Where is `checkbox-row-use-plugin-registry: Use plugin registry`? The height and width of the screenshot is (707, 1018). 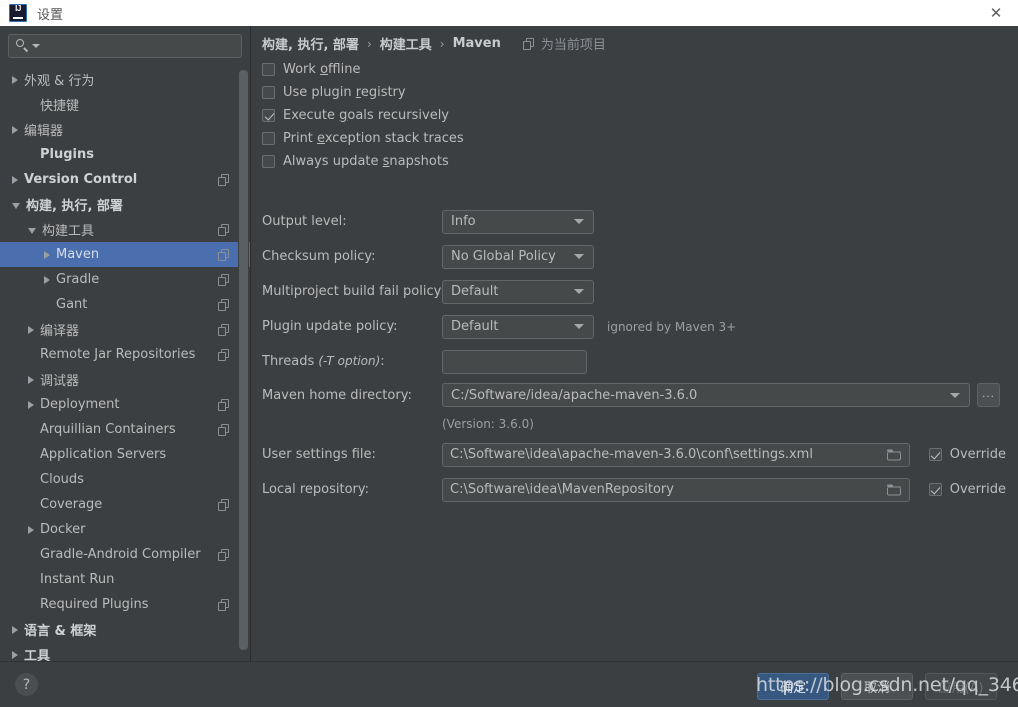
checkbox-row-use-plugin-registry: Use plugin registry is located at coordinates (363, 92).